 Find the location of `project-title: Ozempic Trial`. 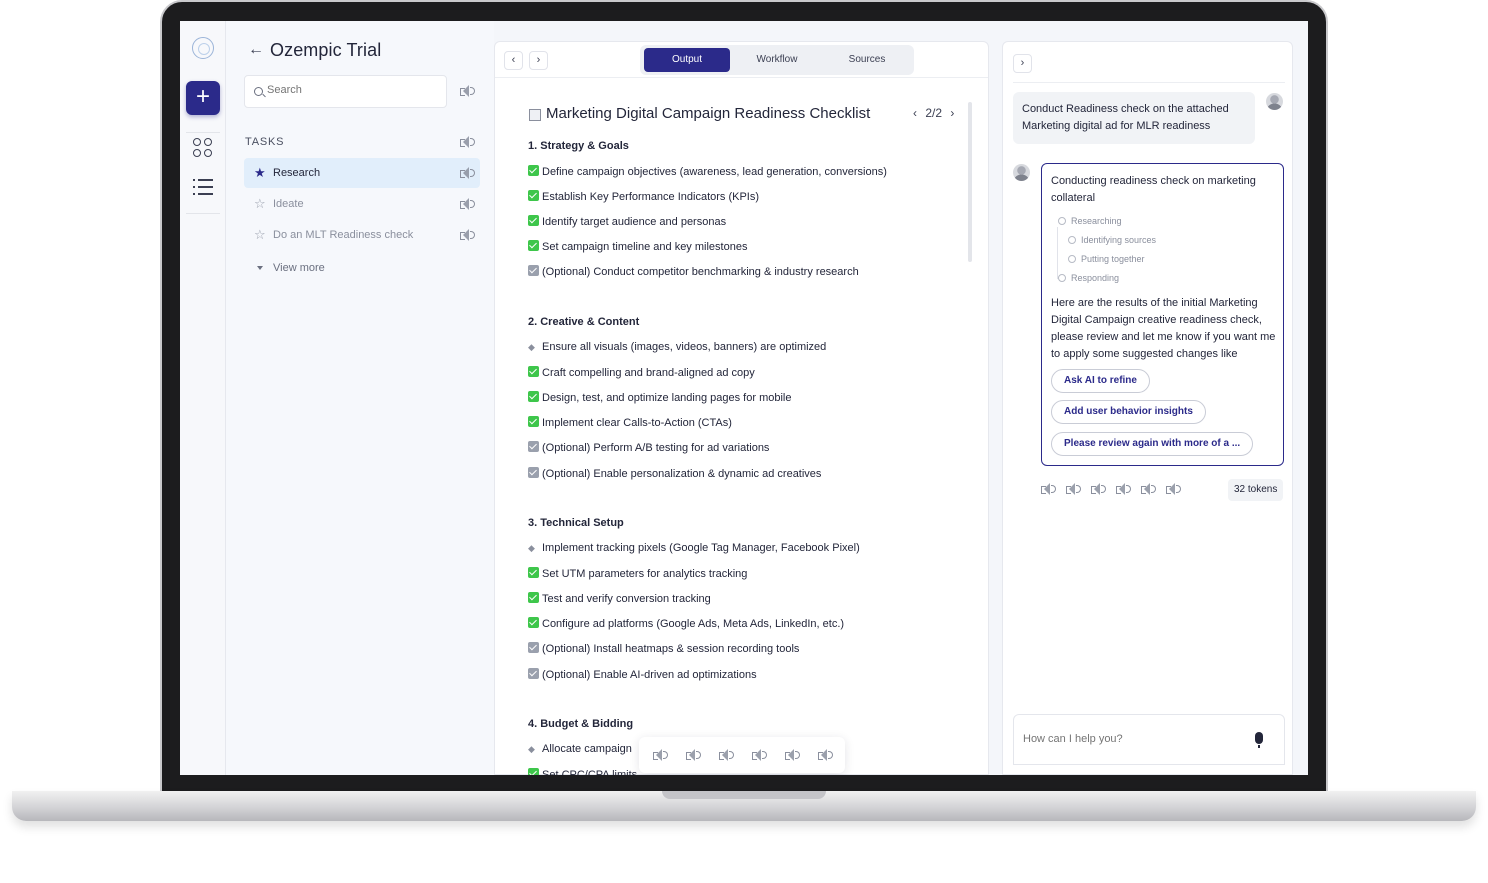

project-title: Ozempic Trial is located at coordinates (326, 50).